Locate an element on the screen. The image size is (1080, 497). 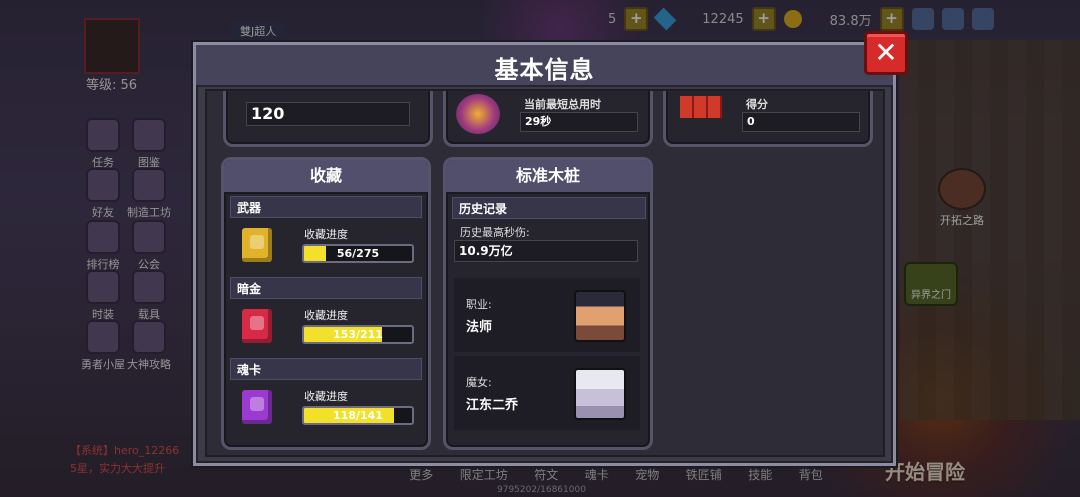
close-icon: ✕ is located at coordinates (886, 52).